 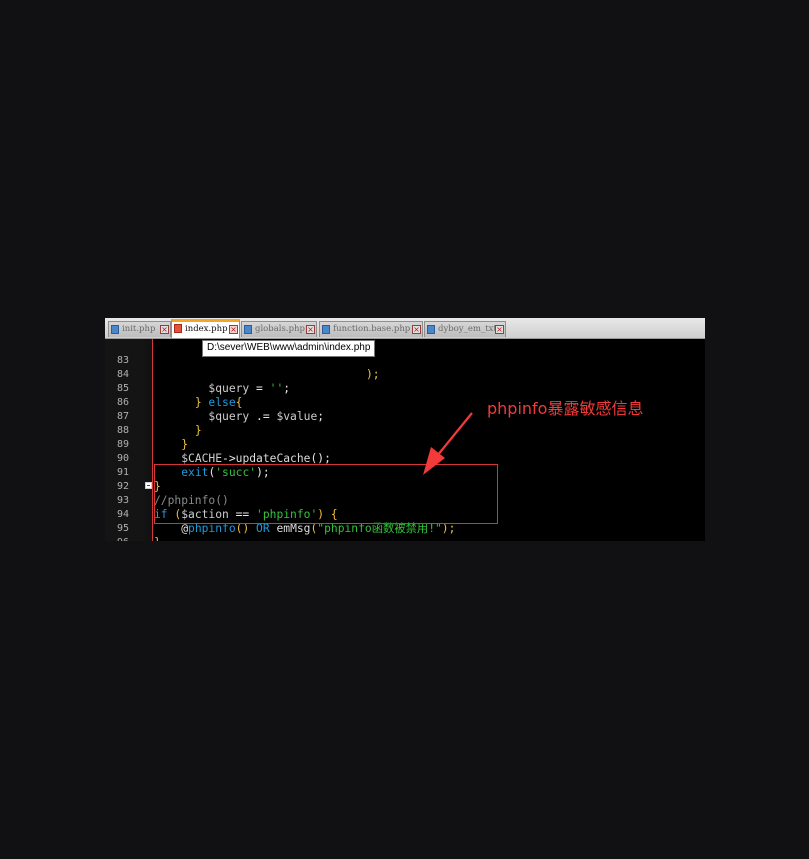 I want to click on arrow-shaft, so click(x=454, y=434).